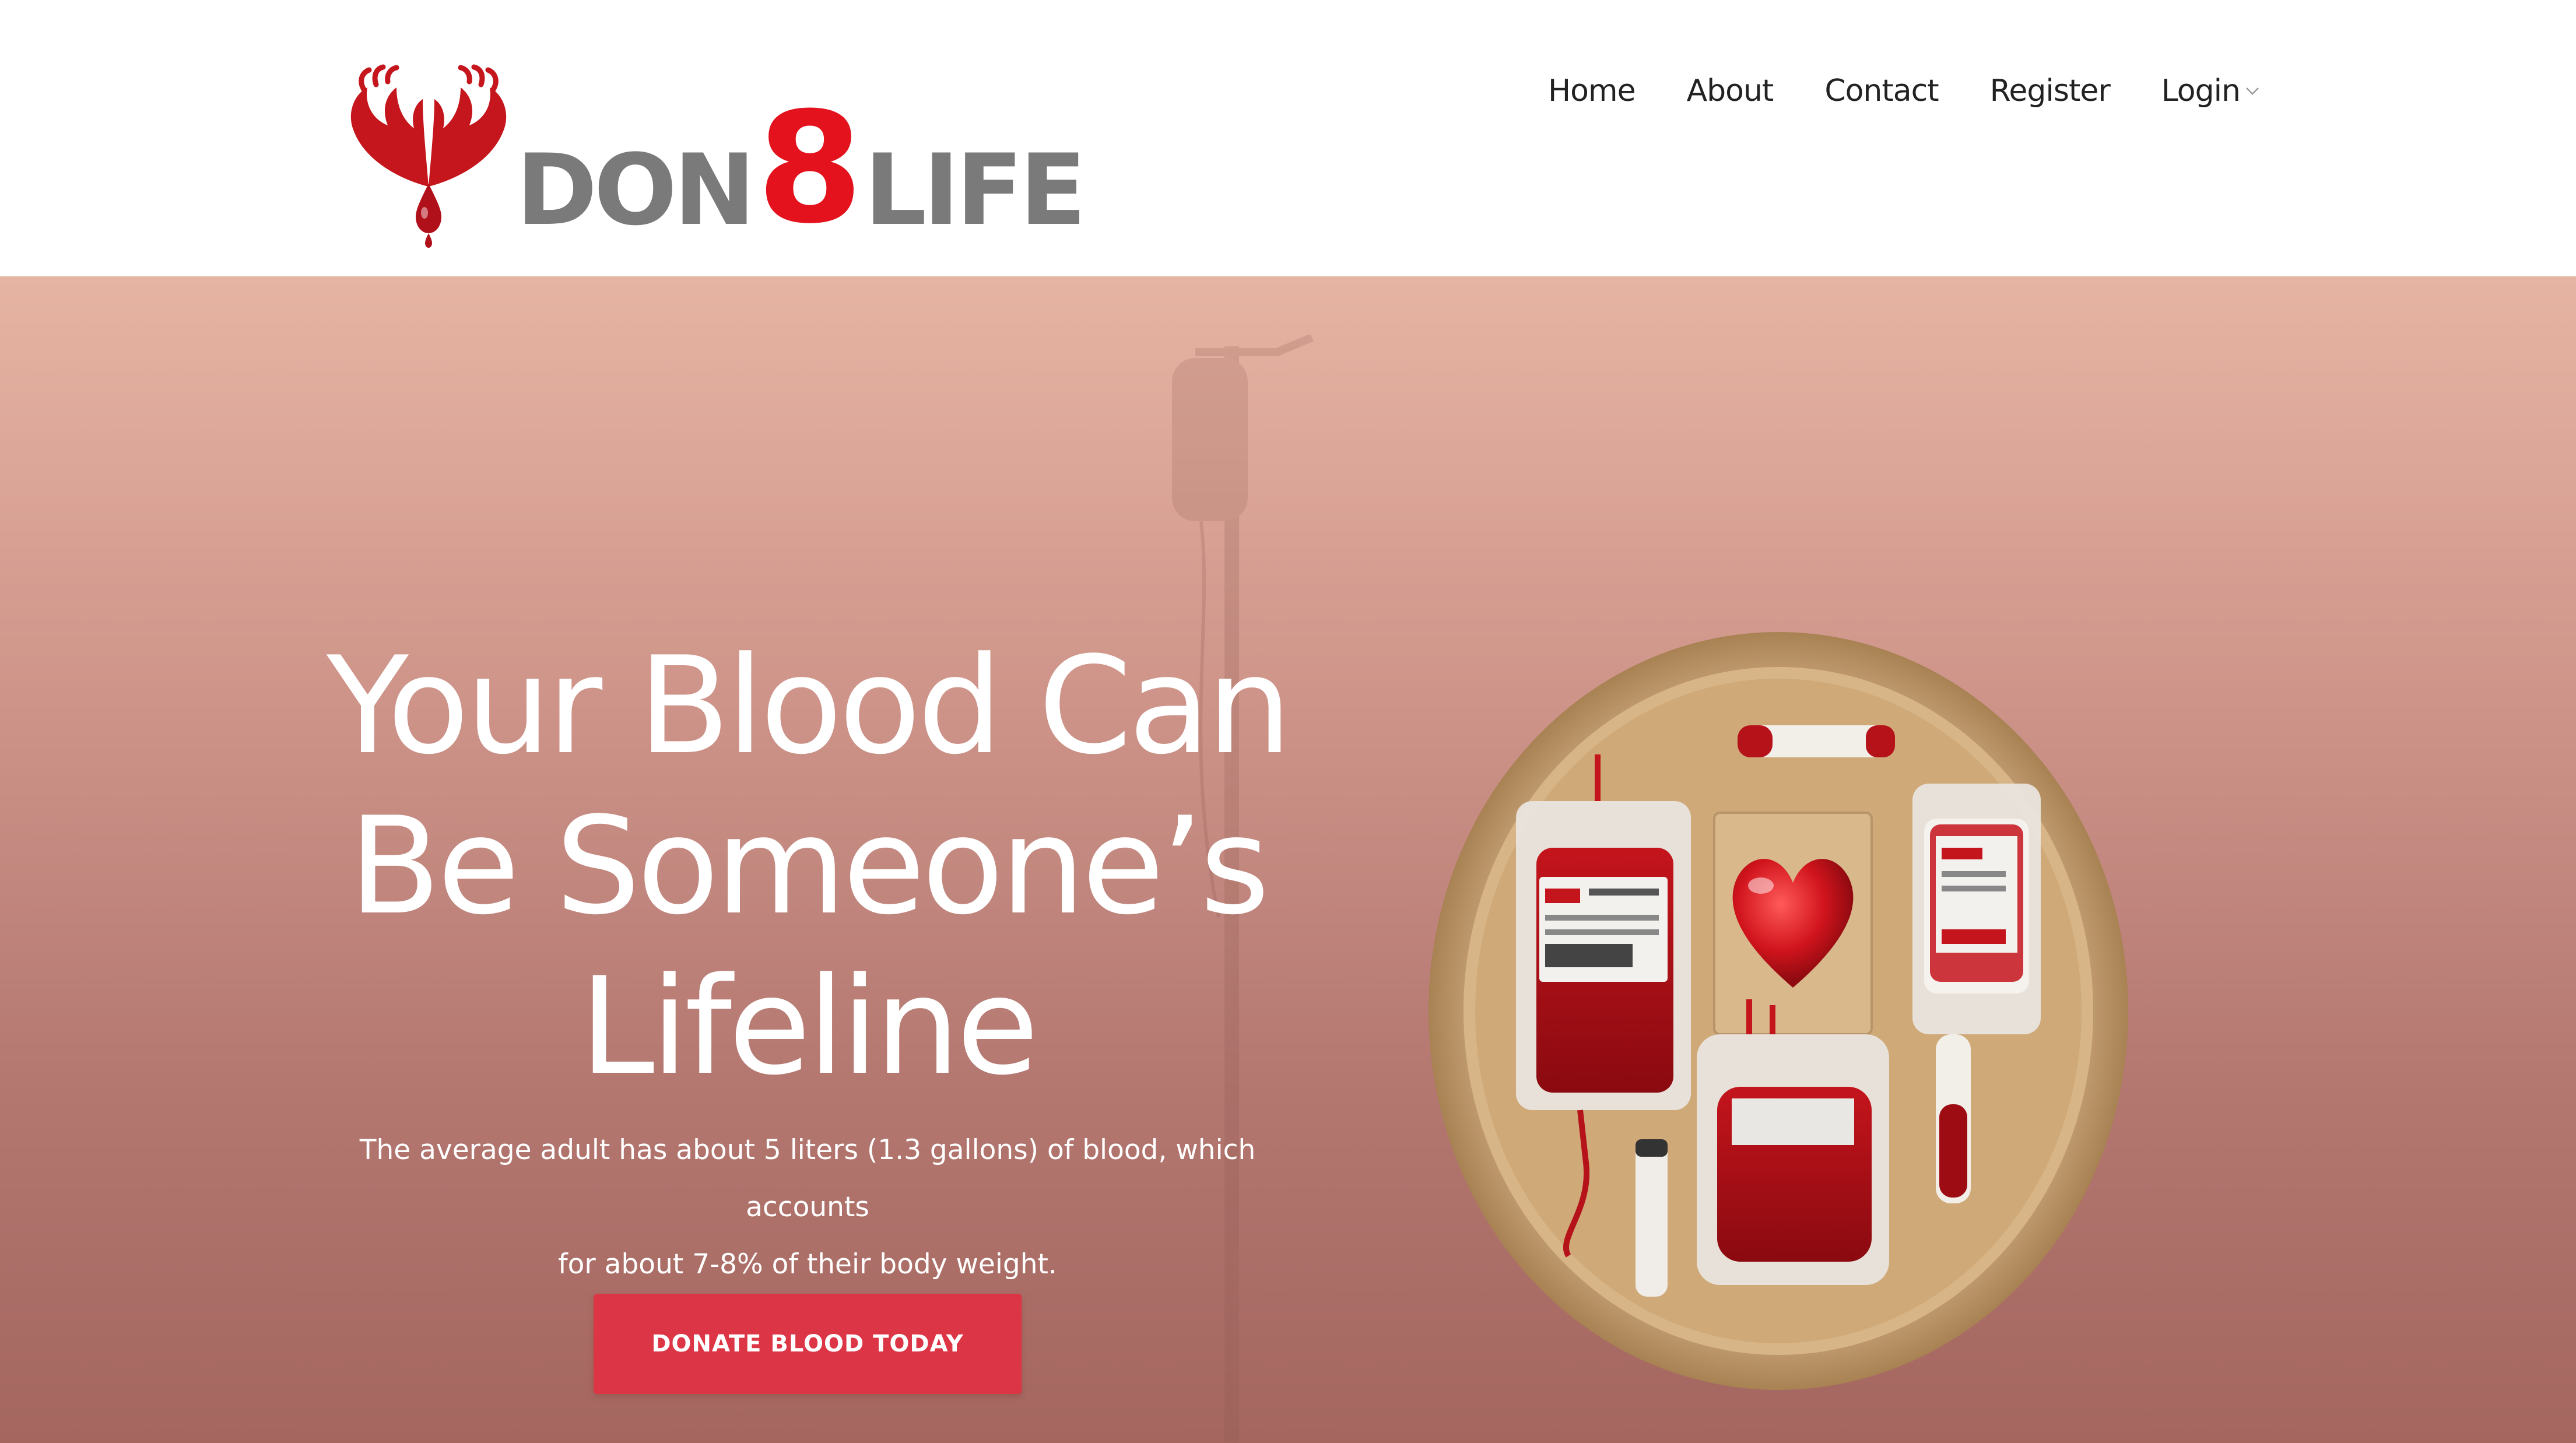 This screenshot has height=1443, width=2576. What do you see at coordinates (2201, 90) in the screenshot?
I see `nav-login-label: Login` at bounding box center [2201, 90].